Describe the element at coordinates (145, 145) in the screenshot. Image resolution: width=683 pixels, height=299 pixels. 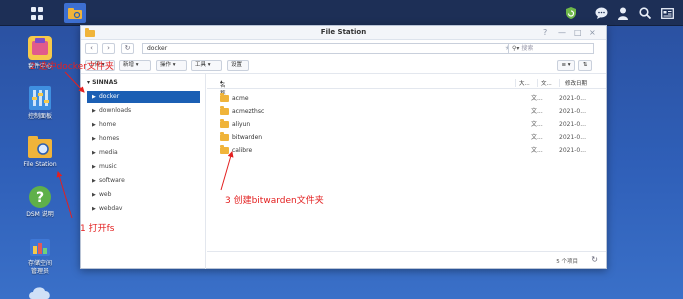
I see `annotation-arrows` at that location.